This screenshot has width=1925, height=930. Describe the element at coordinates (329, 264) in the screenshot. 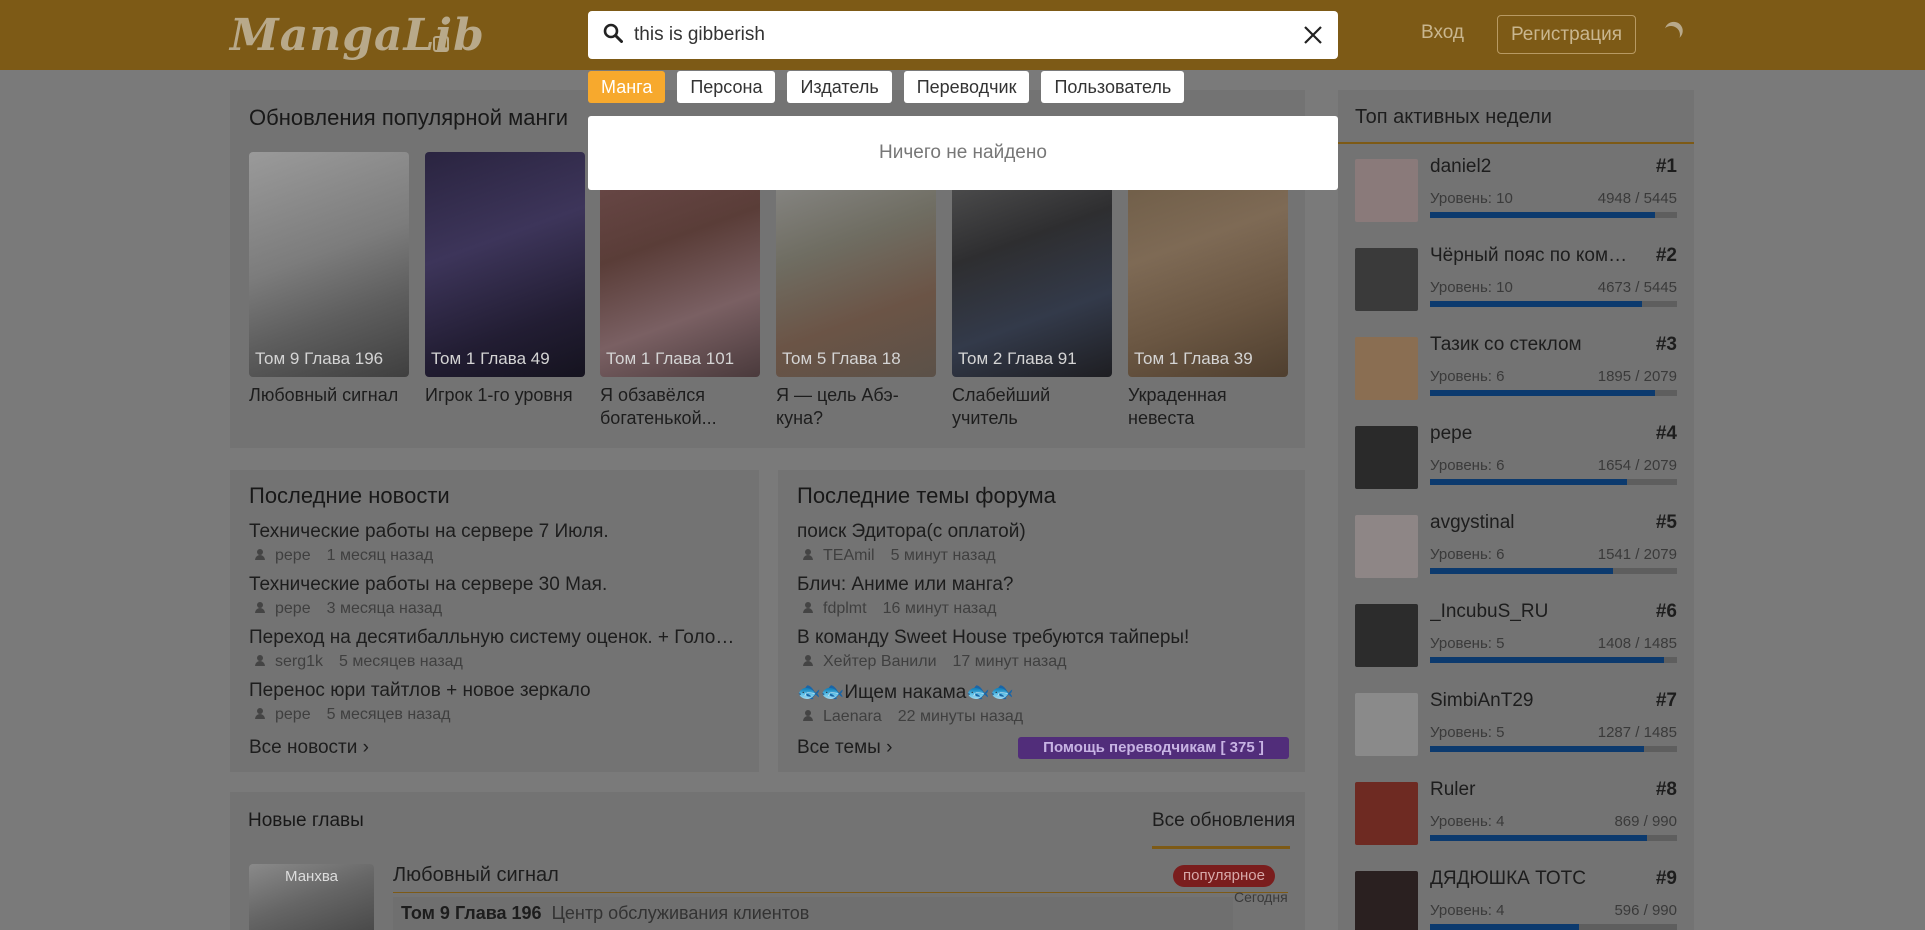

I see `manga-cover: Том 9 Глава 196` at that location.